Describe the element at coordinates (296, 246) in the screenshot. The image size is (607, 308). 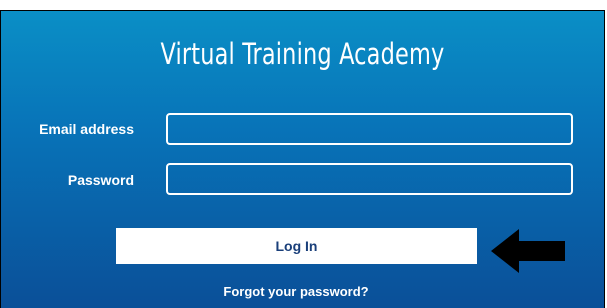
I see `login-button: Log In` at that location.